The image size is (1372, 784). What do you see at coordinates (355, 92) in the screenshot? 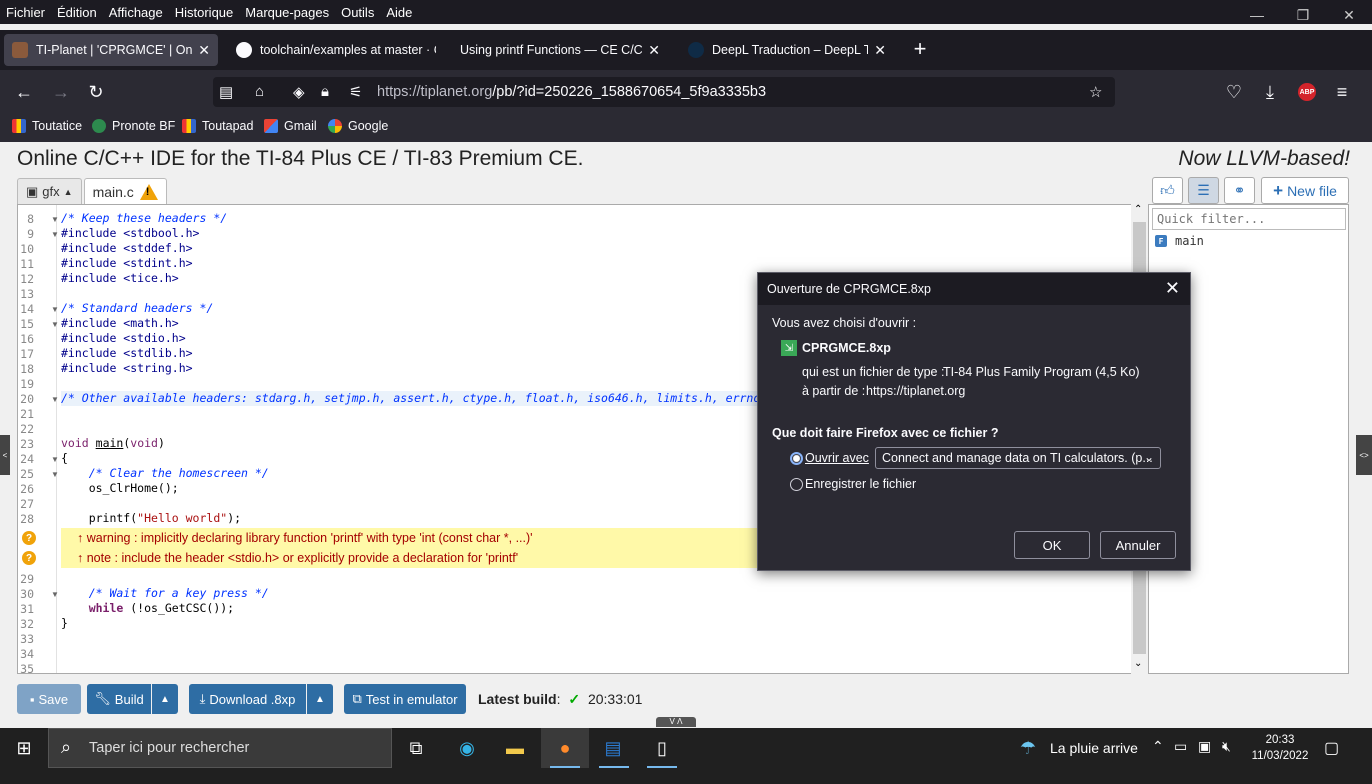
I see `permissions-icon: ⚟` at bounding box center [355, 92].